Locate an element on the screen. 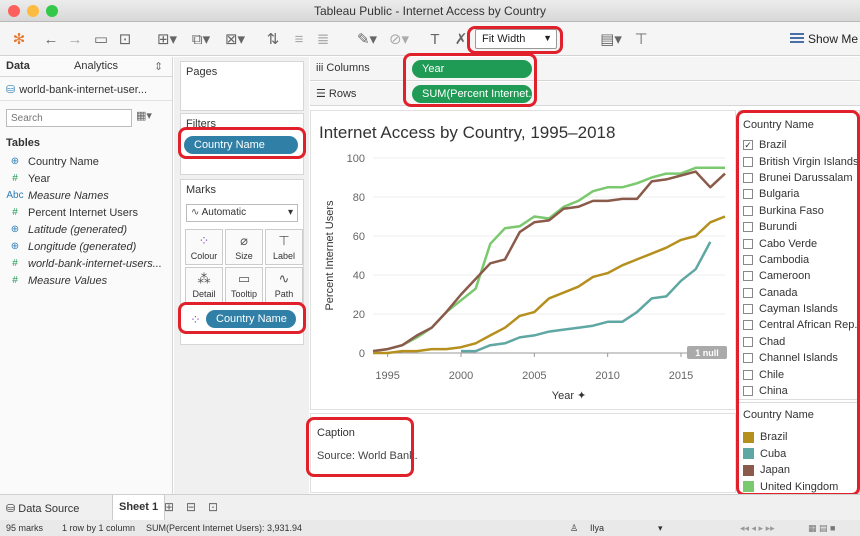 This screenshot has height=536, width=860. field-item: Abc Measure Names is located at coordinates (86, 195).